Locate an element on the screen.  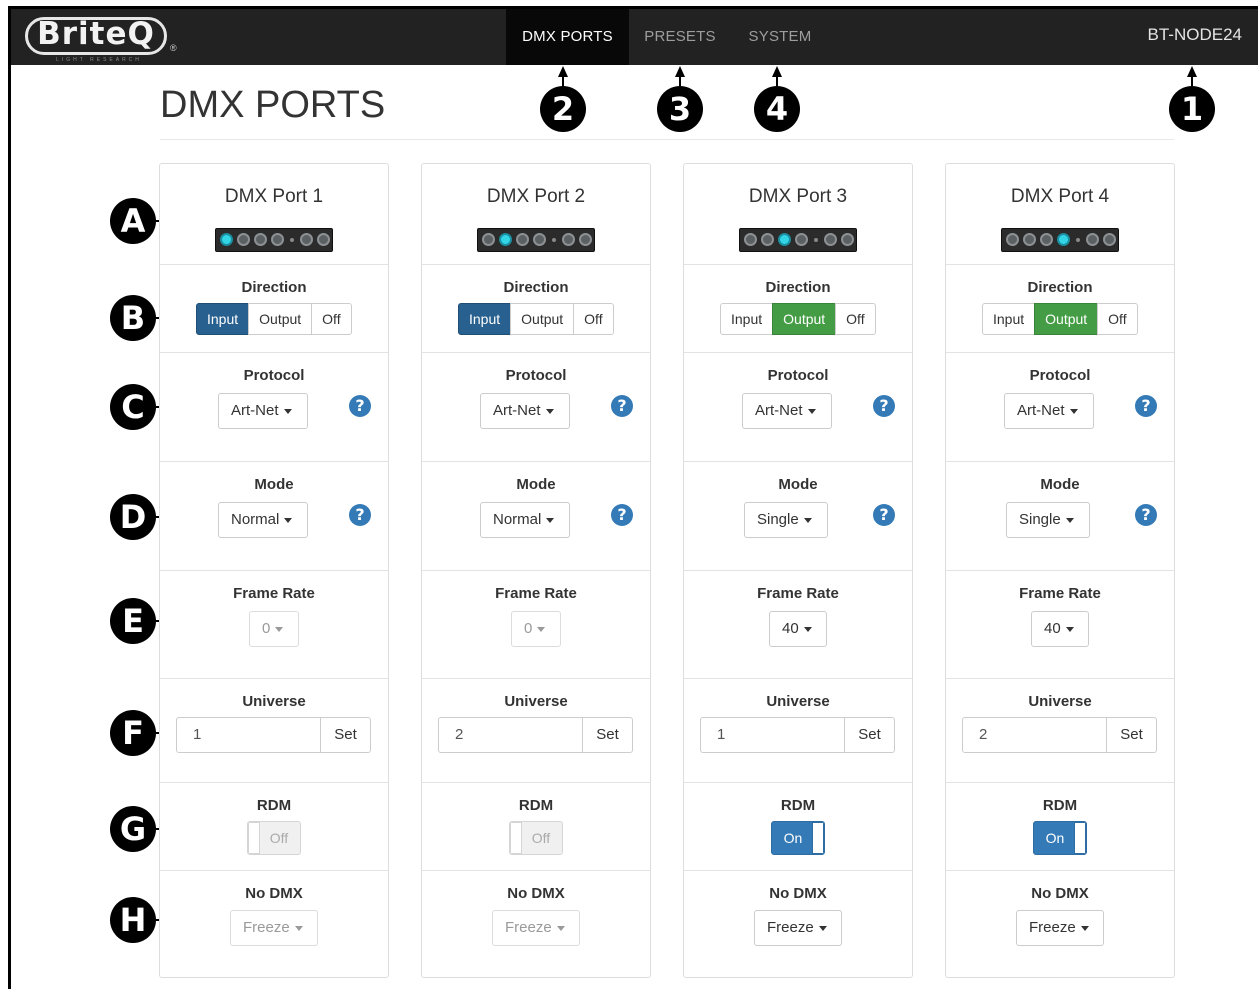
rdm-state: Off is located at coordinates (541, 838).